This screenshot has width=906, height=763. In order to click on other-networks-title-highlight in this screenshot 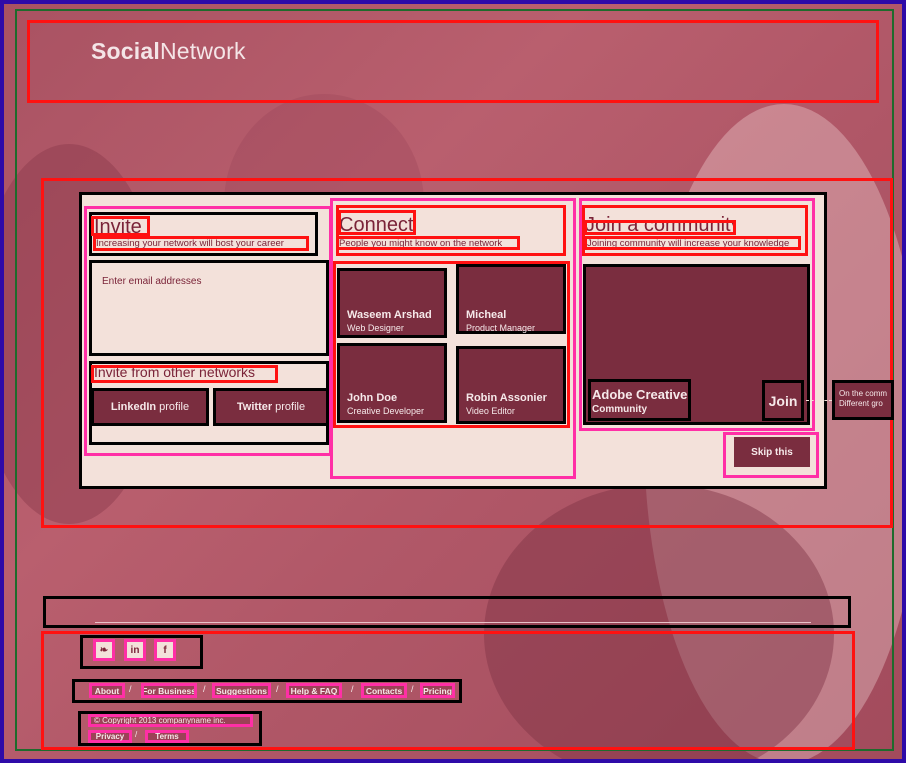, I will do `click(184, 374)`.